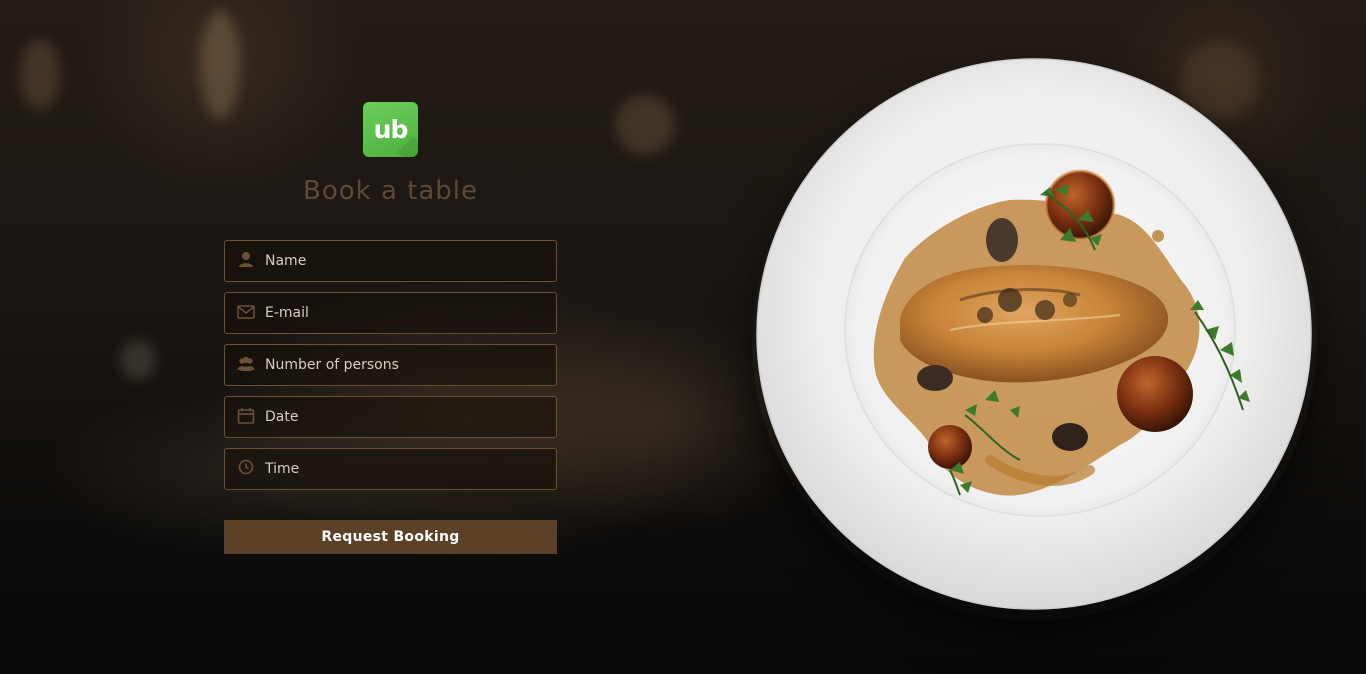  Describe the element at coordinates (246, 364) in the screenshot. I see `users-icon` at that location.